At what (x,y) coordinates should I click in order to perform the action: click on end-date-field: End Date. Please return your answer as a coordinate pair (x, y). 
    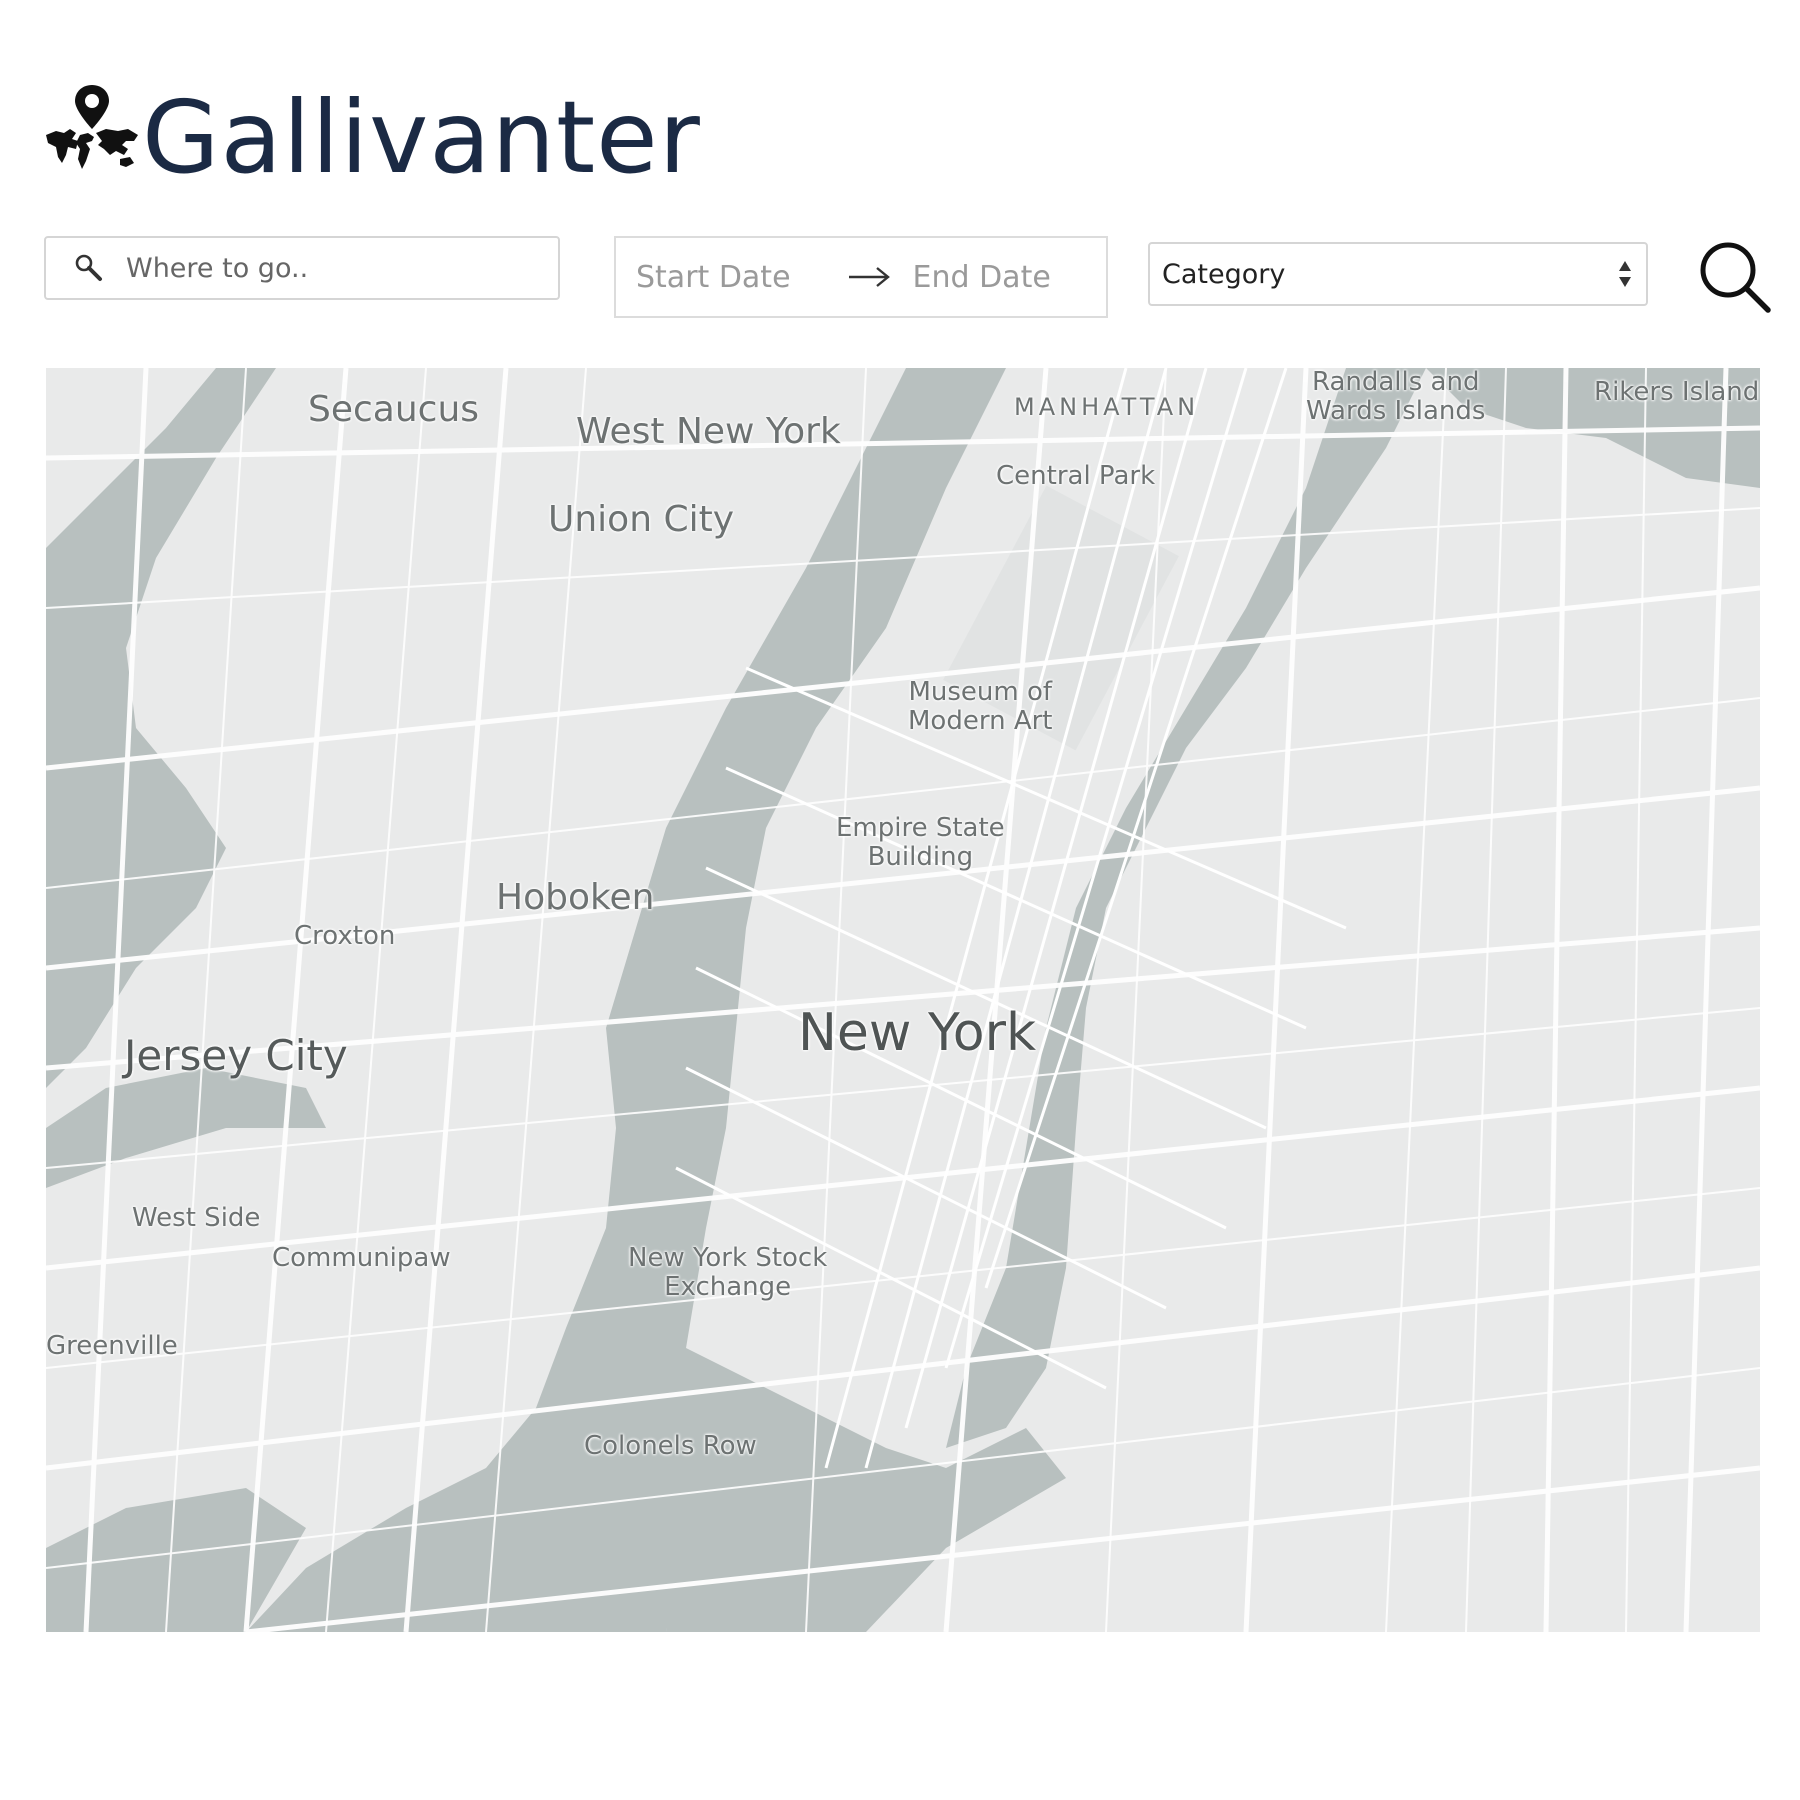
    Looking at the image, I should click on (982, 277).